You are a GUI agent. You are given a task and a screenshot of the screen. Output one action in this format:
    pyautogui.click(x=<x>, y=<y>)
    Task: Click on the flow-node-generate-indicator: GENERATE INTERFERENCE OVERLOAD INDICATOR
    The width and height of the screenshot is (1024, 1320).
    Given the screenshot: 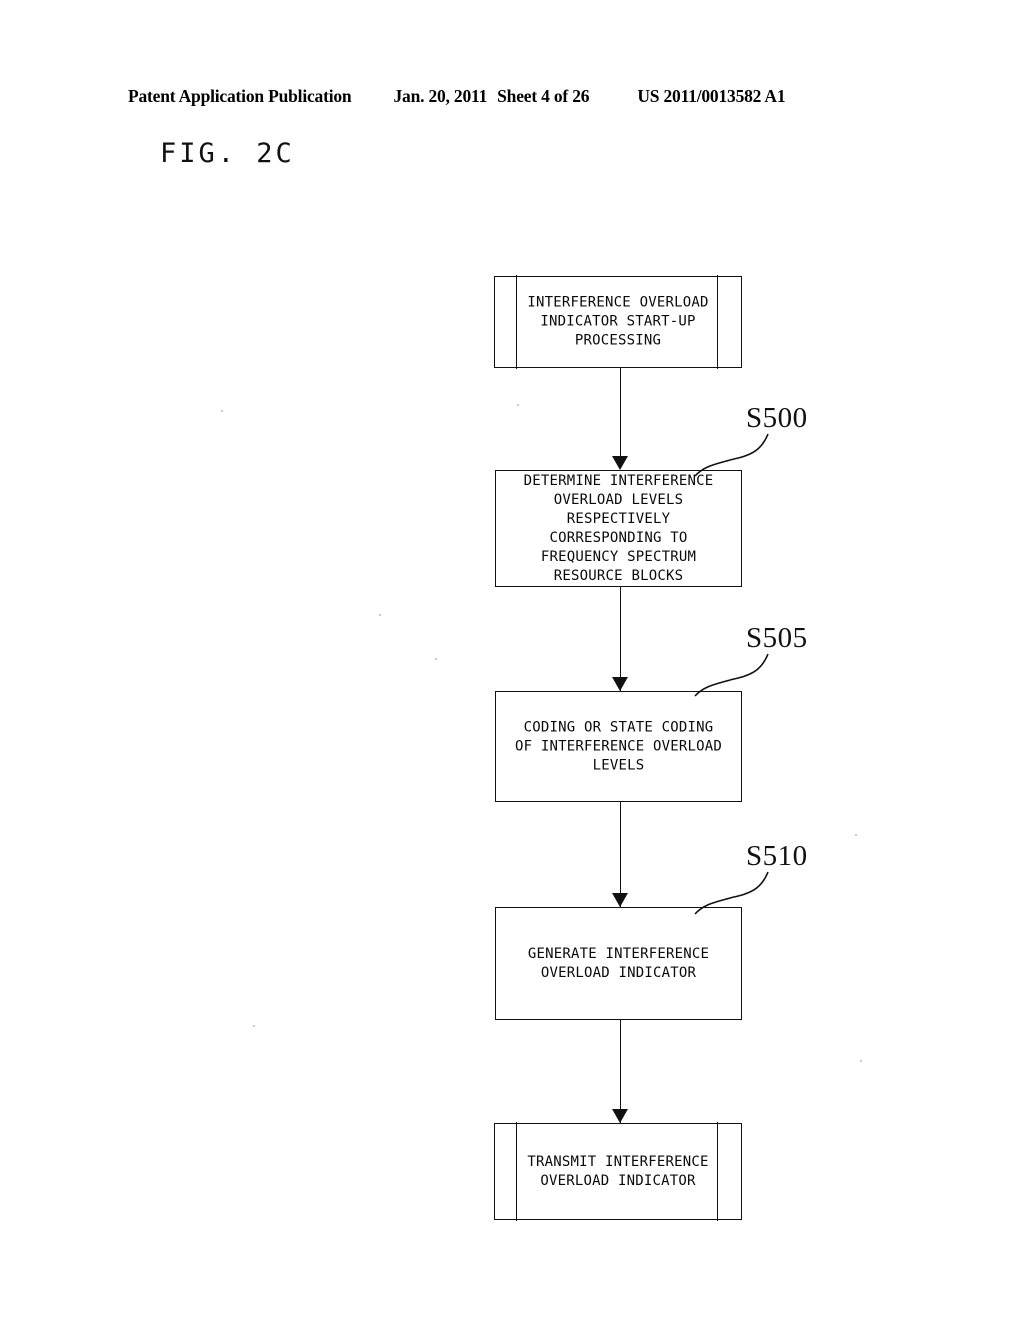 What is the action you would take?
    pyautogui.click(x=618, y=963)
    